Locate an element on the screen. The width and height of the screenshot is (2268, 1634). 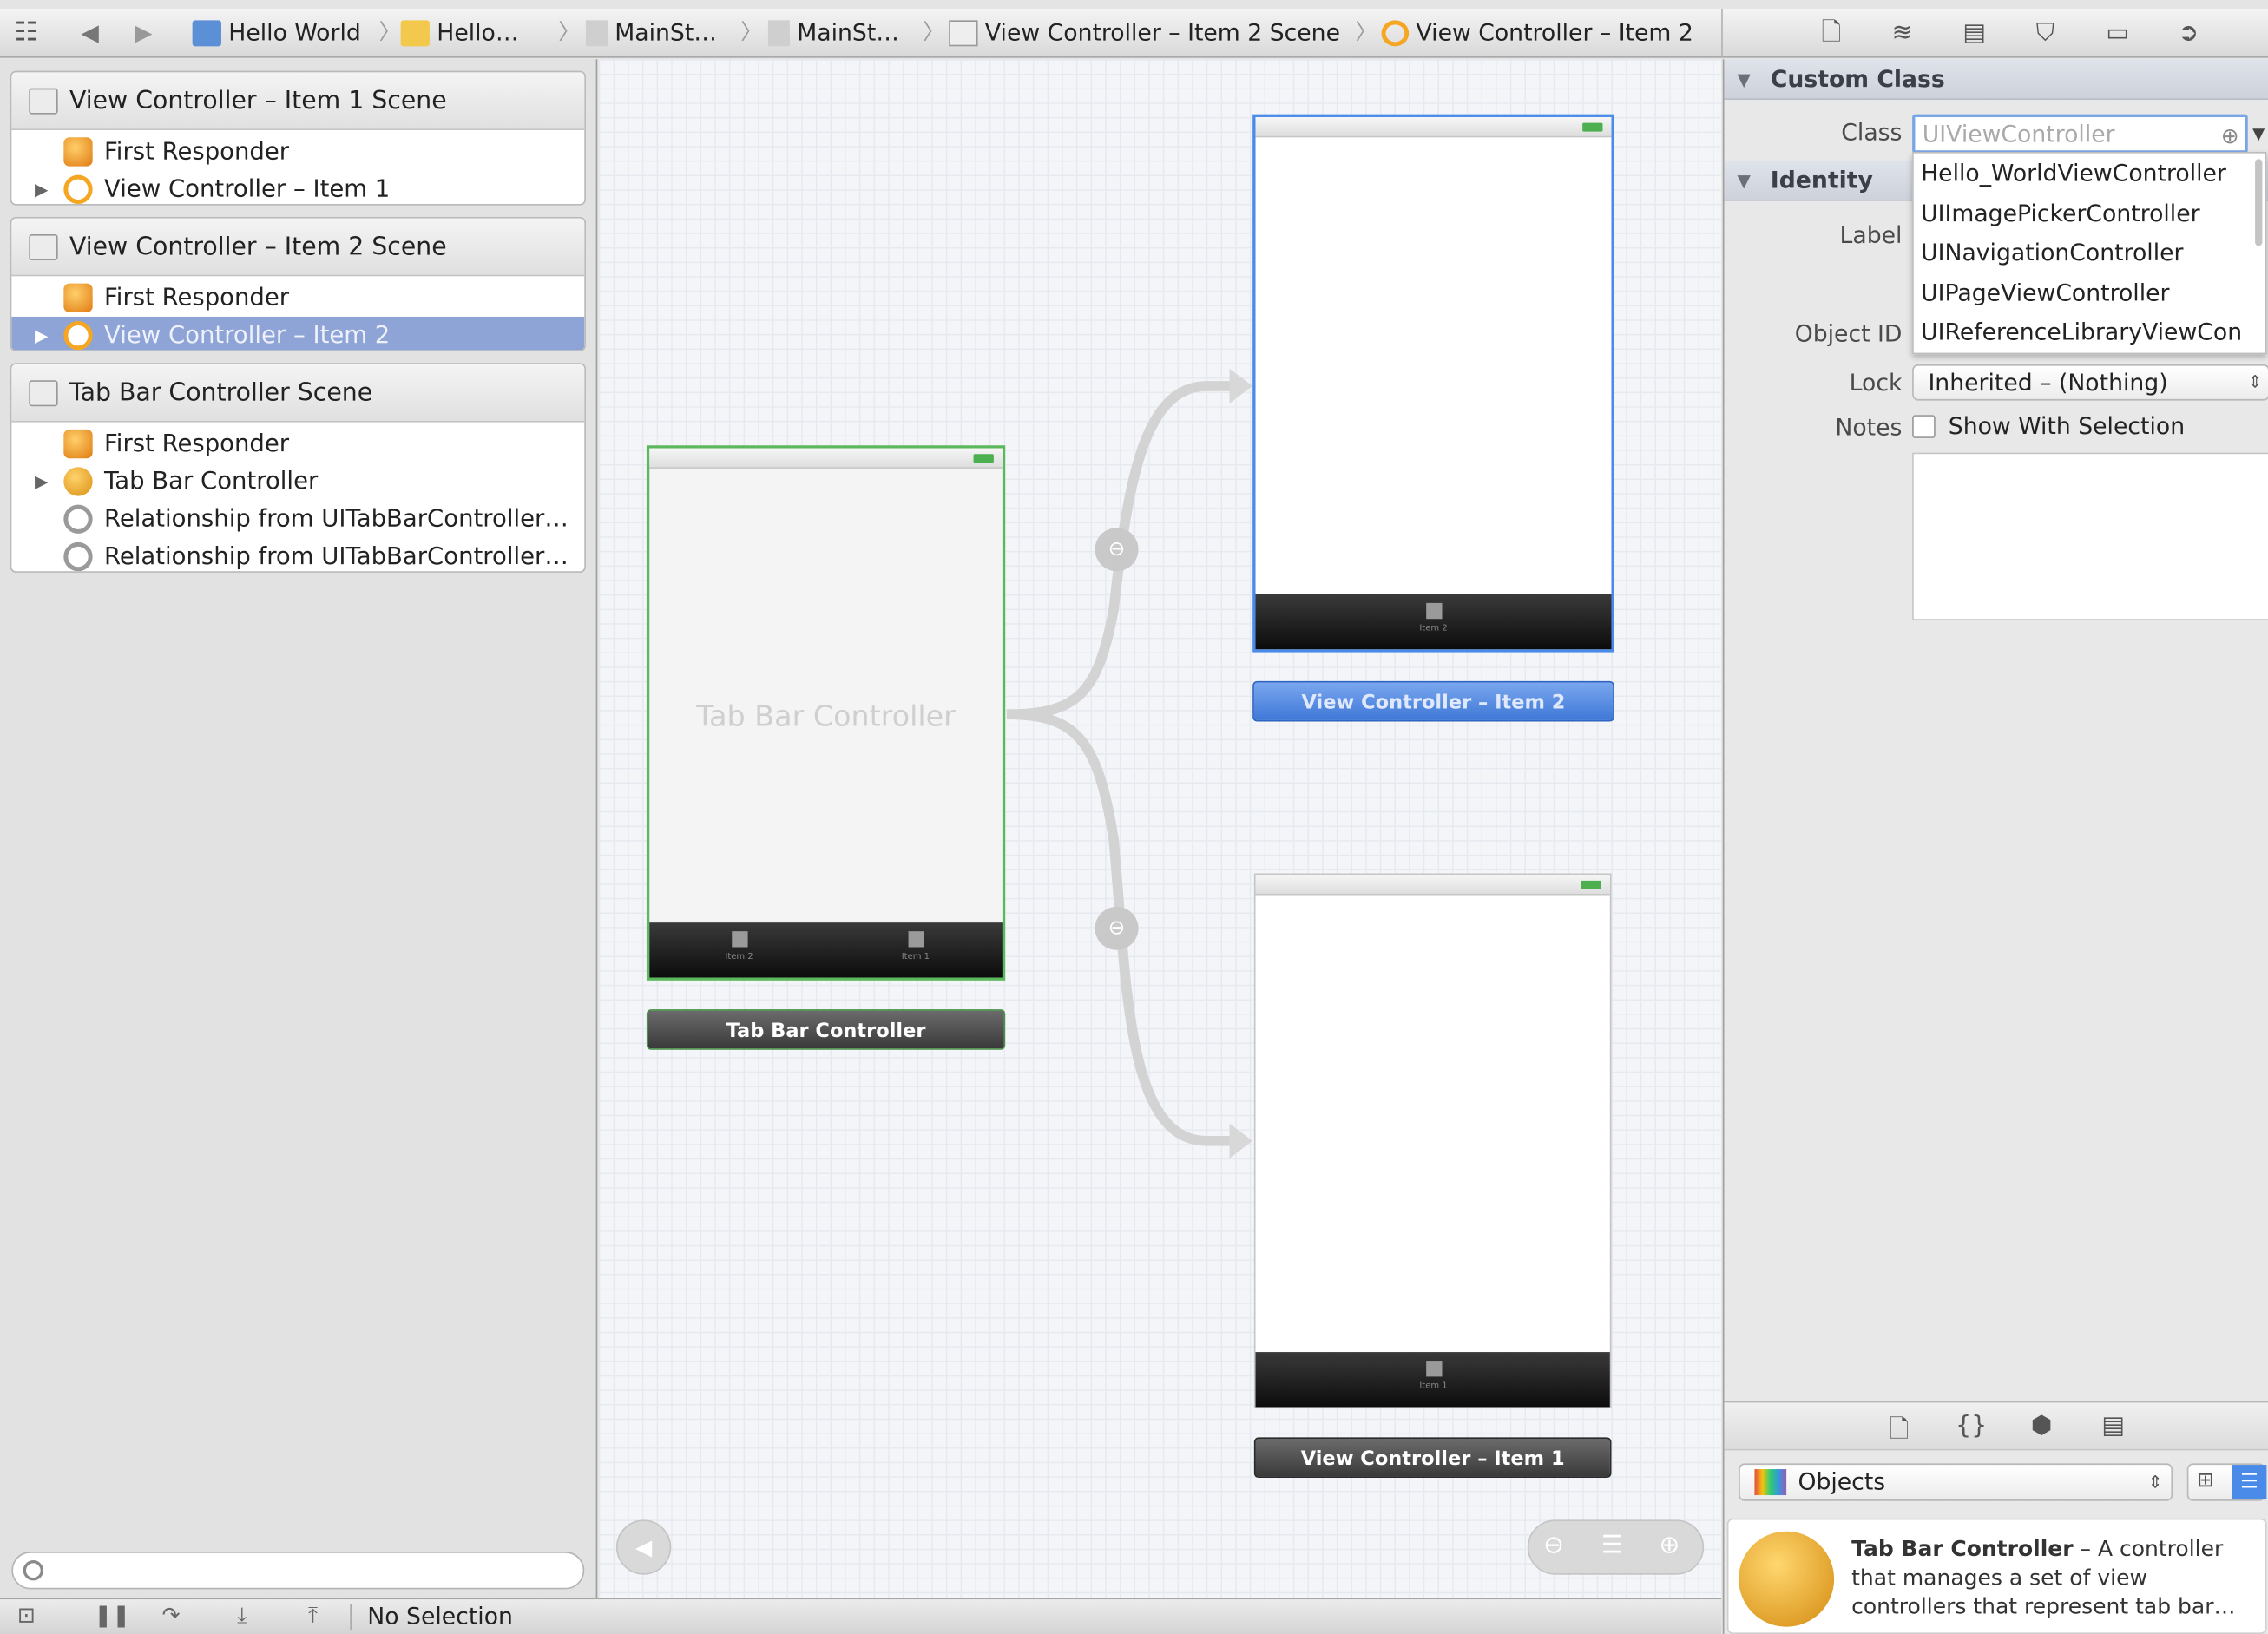
identity-inspector-icon: ▤ is located at coordinates (1974, 33).